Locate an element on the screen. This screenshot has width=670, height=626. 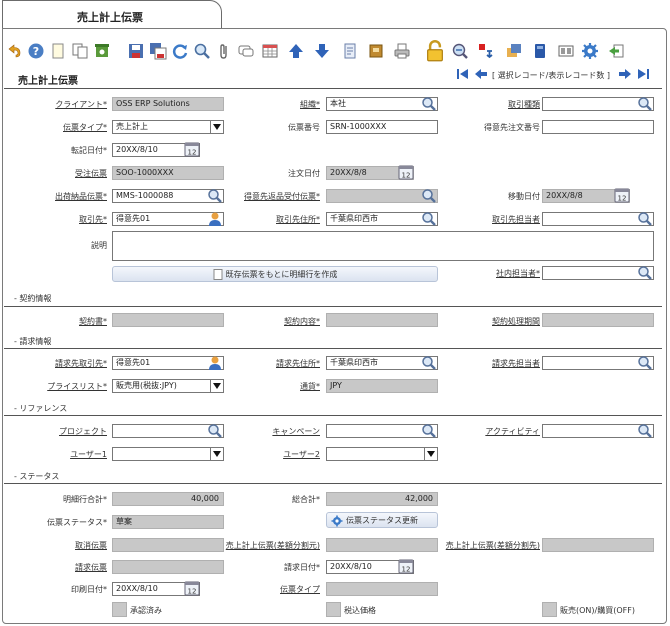
currency-field: JPY is located at coordinates (382, 386).